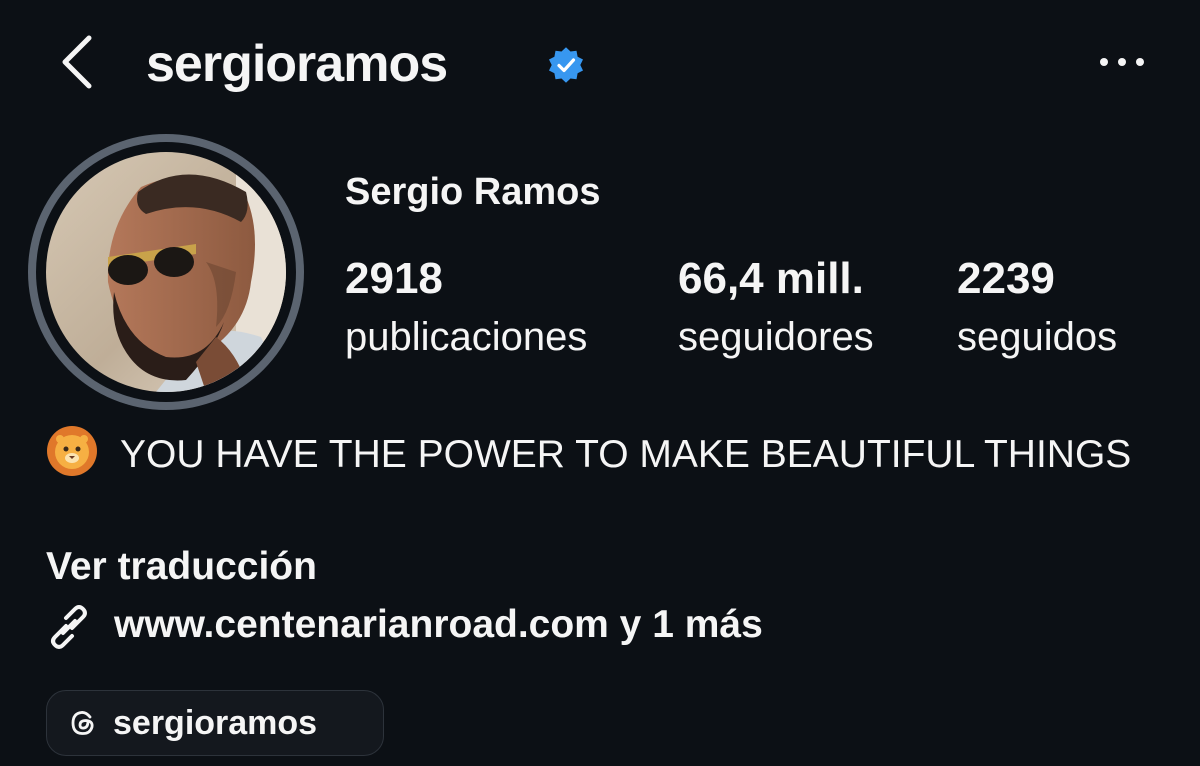 The image size is (1200, 766). Describe the element at coordinates (297, 64) in the screenshot. I see `profile-username: sergioramos` at that location.